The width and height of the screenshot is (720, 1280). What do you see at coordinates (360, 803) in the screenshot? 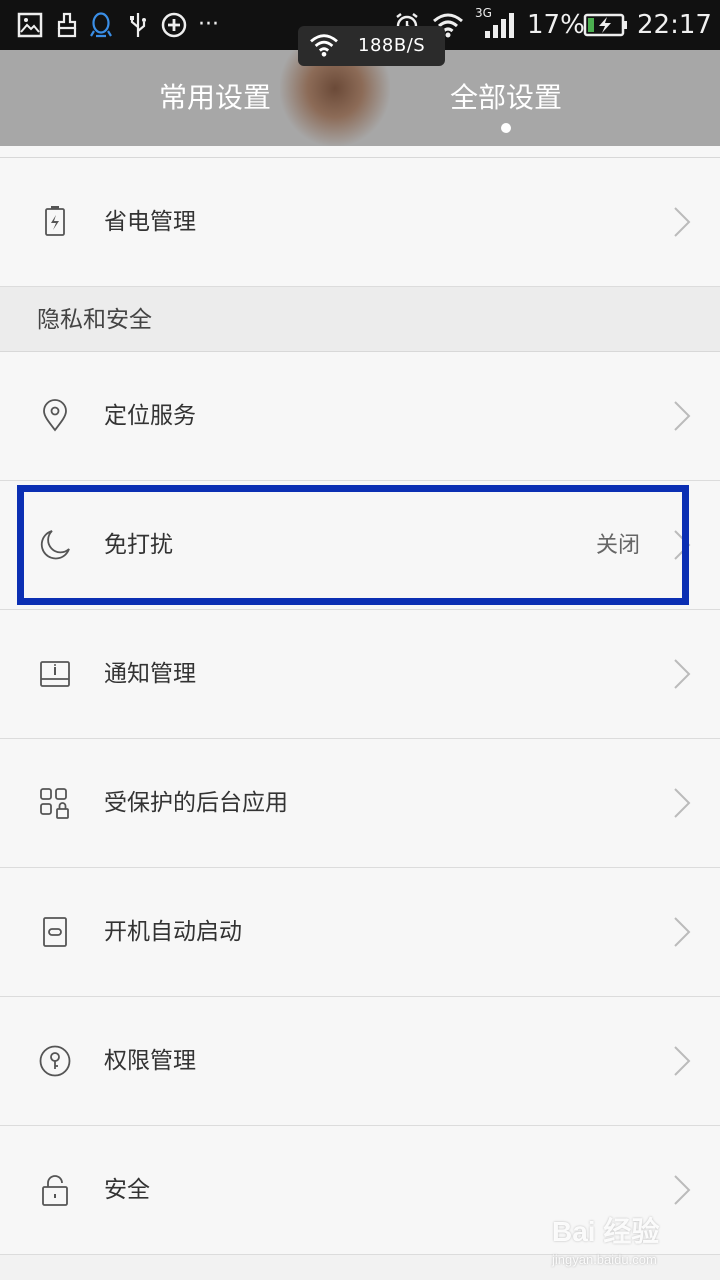
I see `list-item-protected-apps: 受保护的后台应用` at bounding box center [360, 803].